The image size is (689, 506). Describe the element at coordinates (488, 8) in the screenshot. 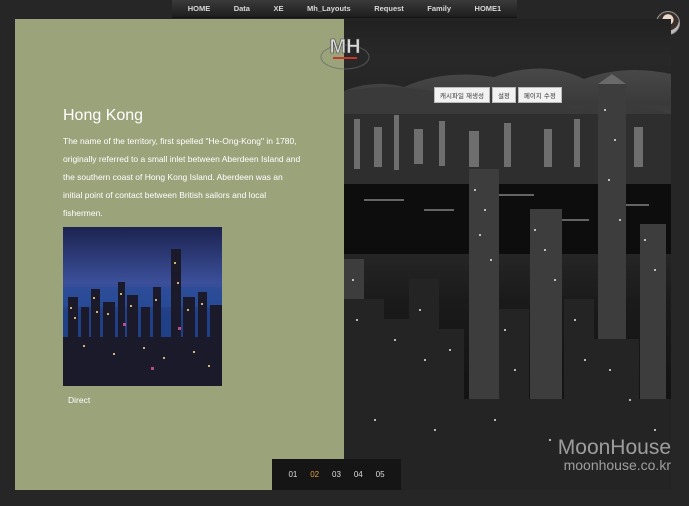

I see `nav-item-home1: HOME1` at that location.